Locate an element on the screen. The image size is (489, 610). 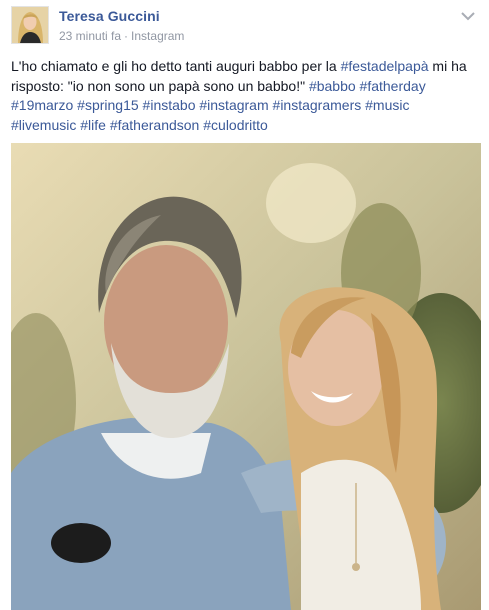
hashtag-link: #life is located at coordinates (93, 125).